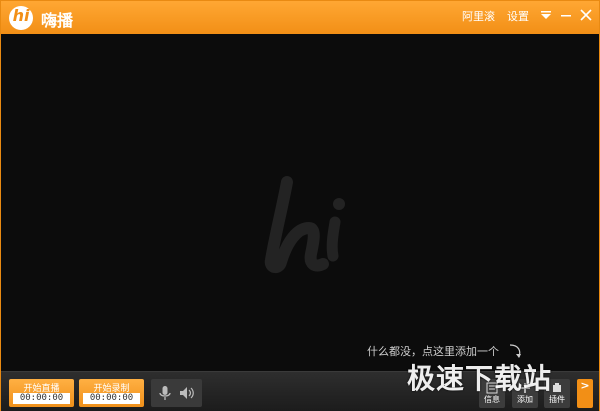 This screenshot has height=411, width=600. I want to click on microphone-icon, so click(165, 393).